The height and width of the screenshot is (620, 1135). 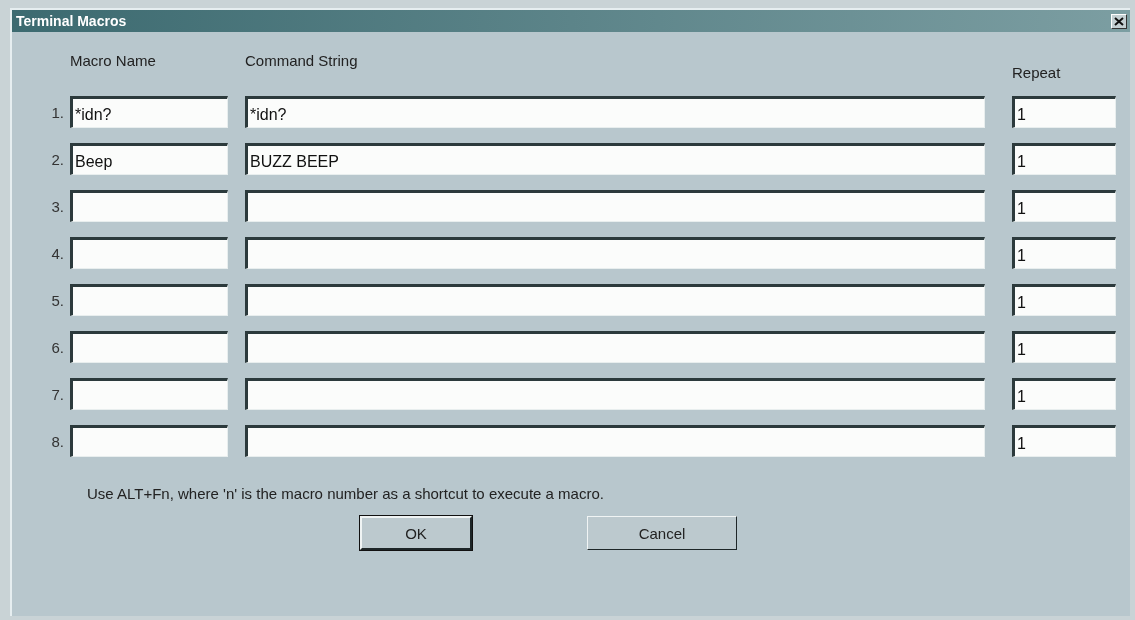 What do you see at coordinates (57, 300) in the screenshot?
I see `row-number: 5.` at bounding box center [57, 300].